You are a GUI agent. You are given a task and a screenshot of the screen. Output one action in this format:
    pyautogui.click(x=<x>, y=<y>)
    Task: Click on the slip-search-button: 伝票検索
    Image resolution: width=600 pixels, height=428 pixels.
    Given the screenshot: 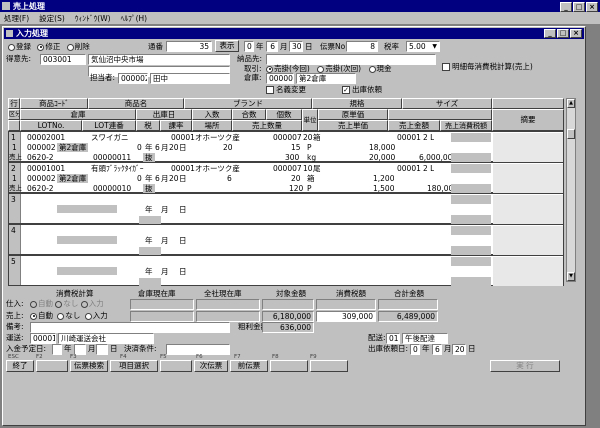 What is the action you would take?
    pyautogui.click(x=89, y=366)
    